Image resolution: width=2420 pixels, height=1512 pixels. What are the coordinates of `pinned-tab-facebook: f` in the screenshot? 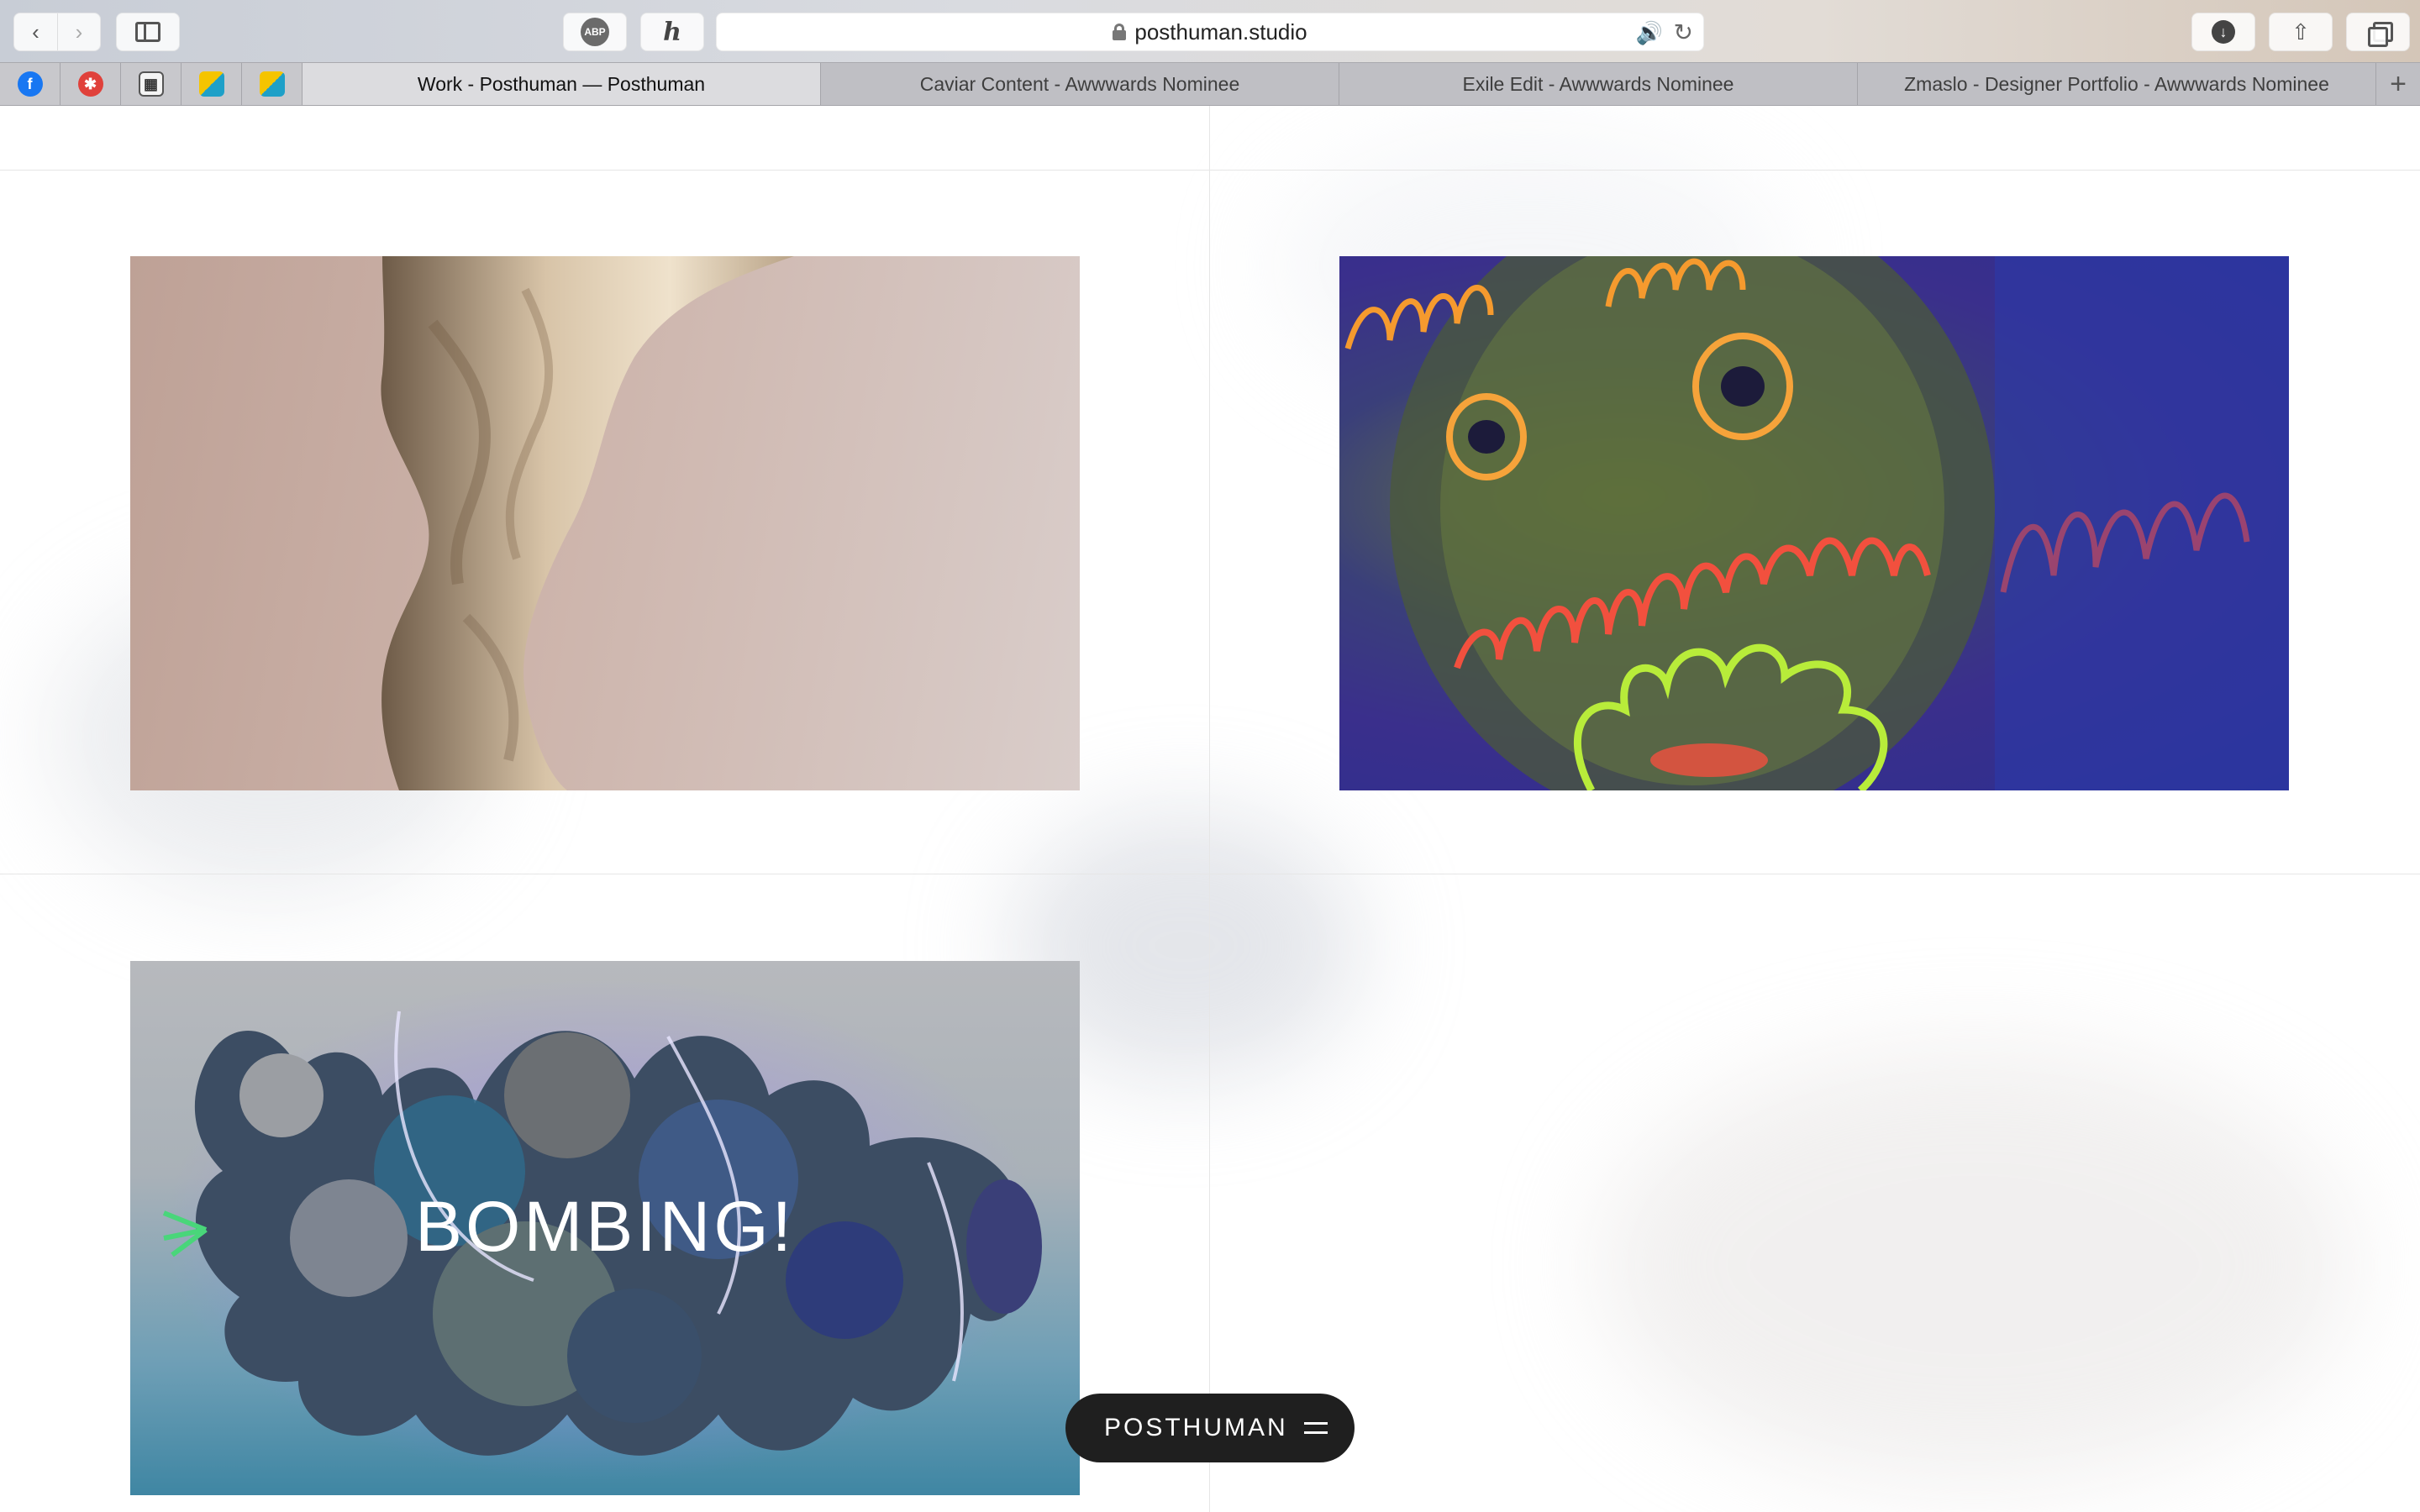 It's located at (30, 84).